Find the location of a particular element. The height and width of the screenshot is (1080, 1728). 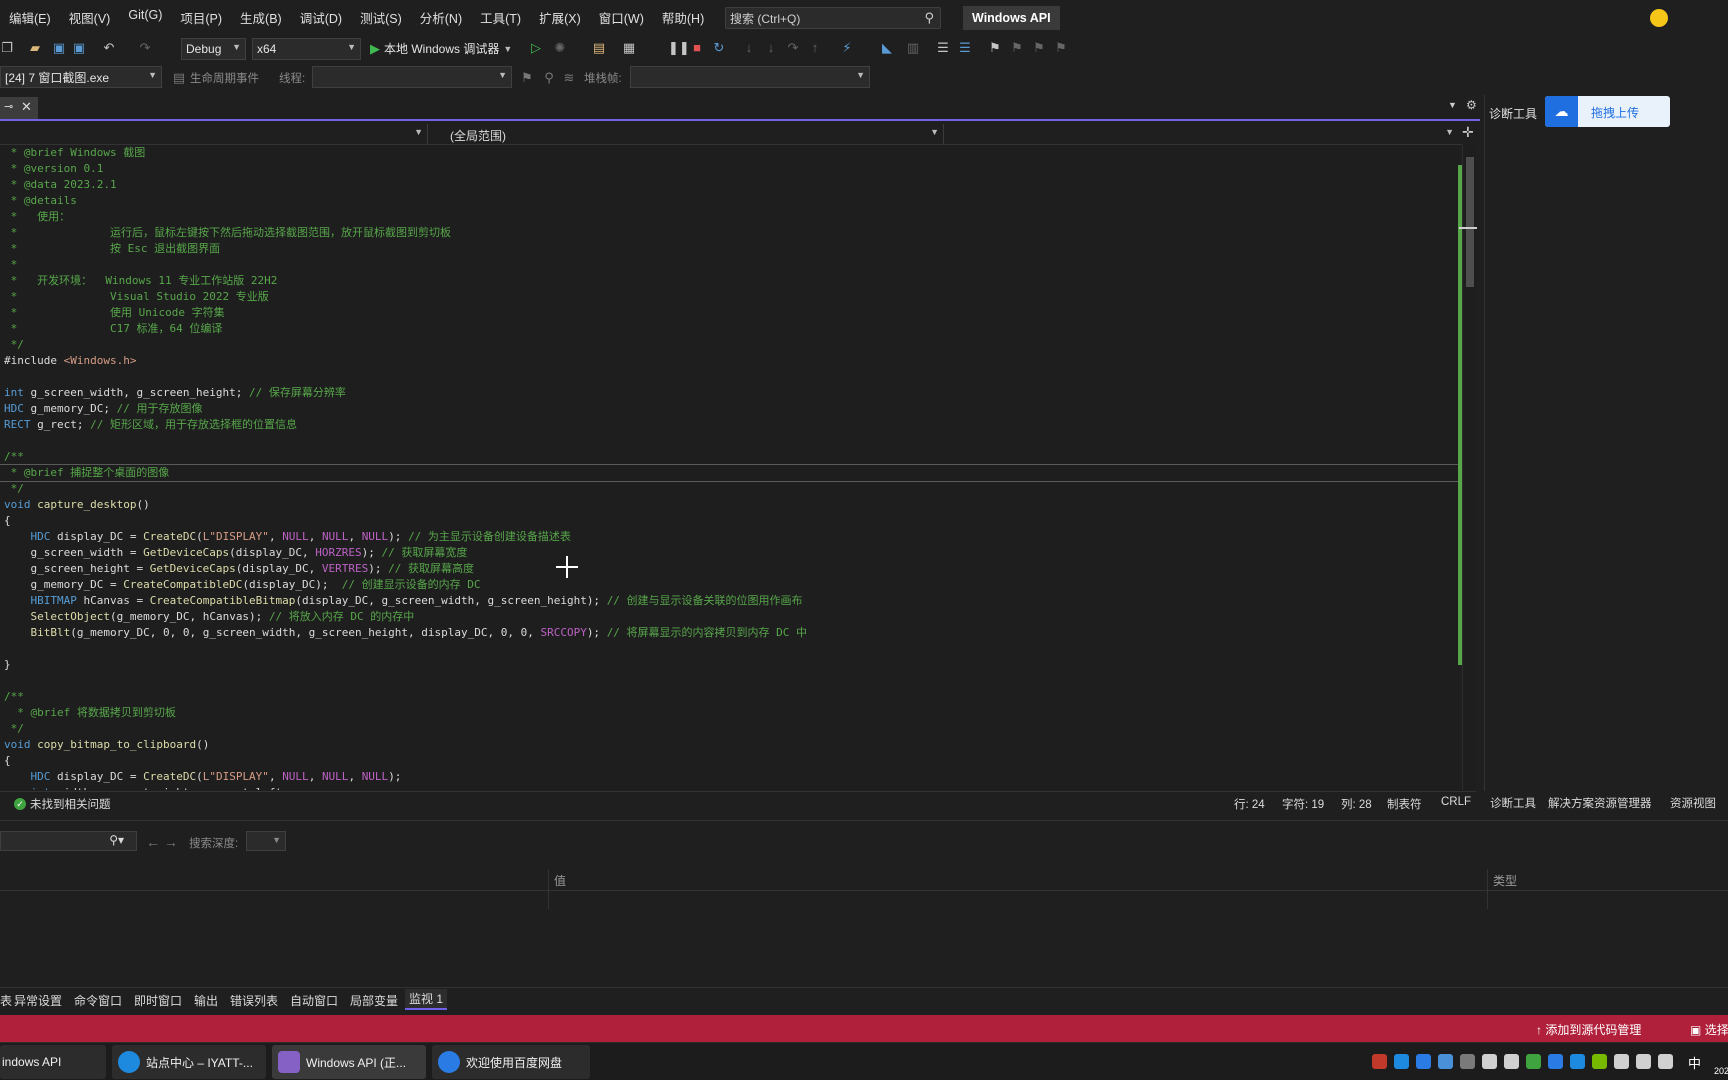

menu-item: 调试(D) is located at coordinates (321, 17).